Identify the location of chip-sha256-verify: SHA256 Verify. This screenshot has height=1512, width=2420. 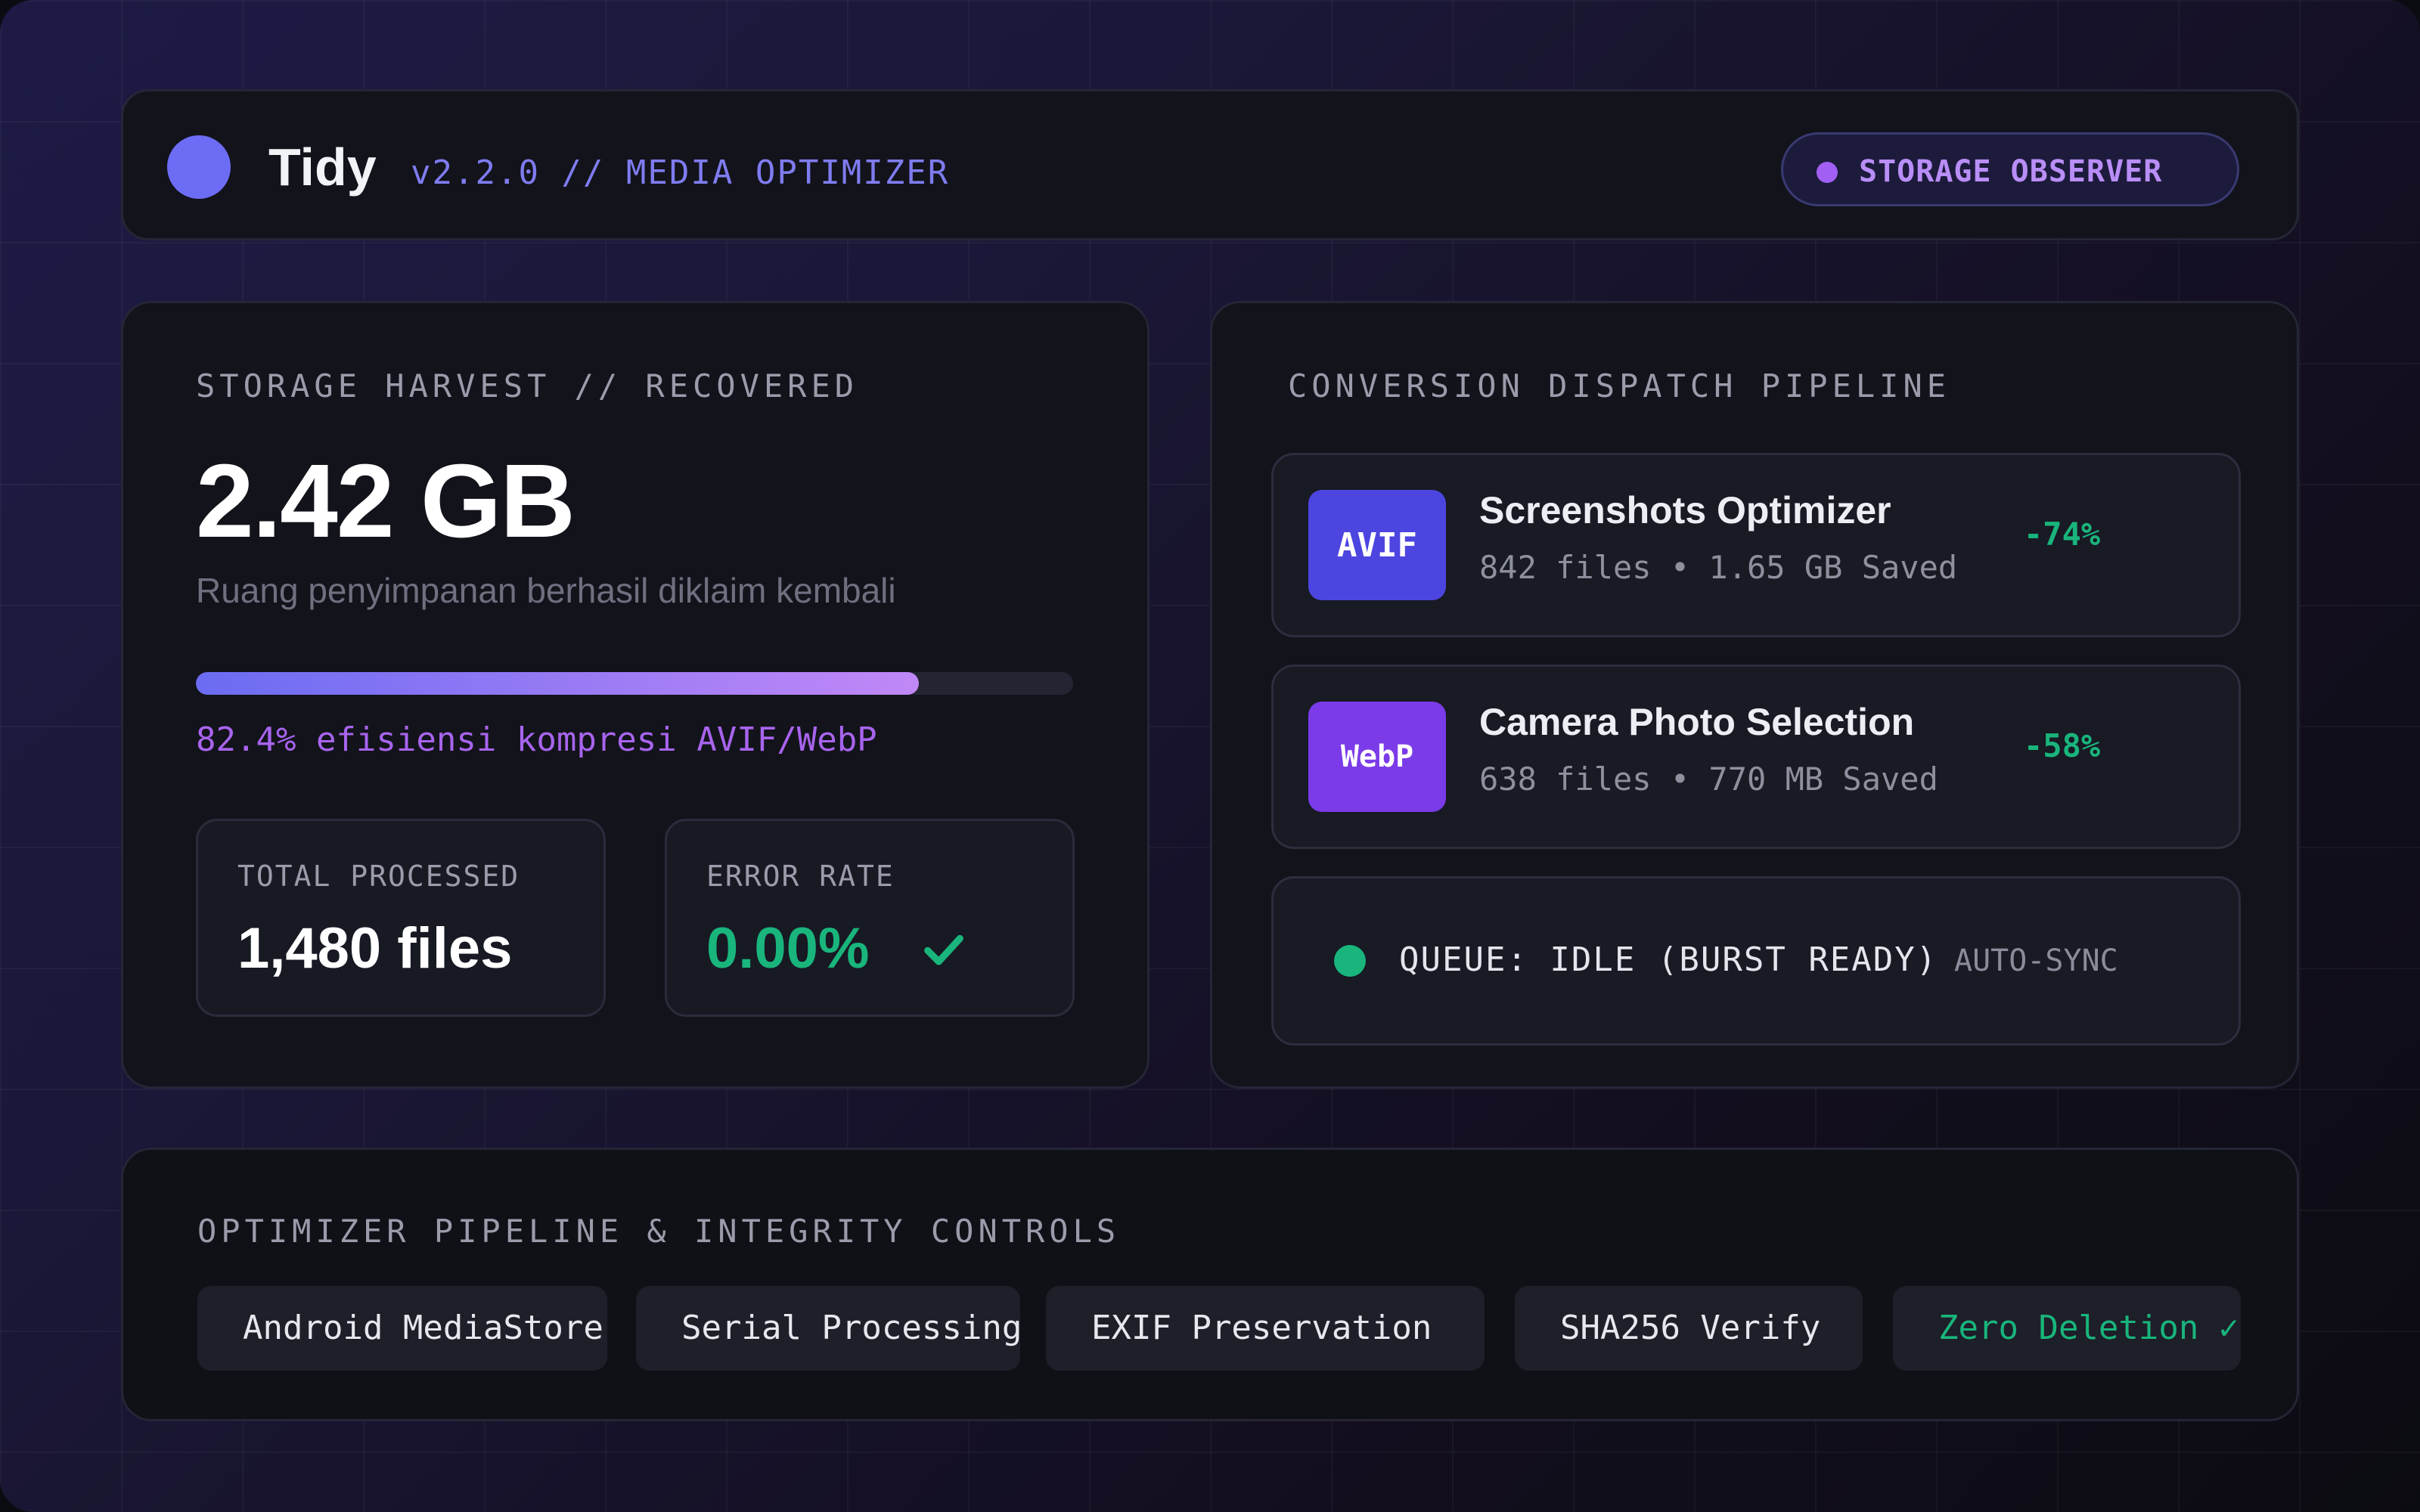
(1689, 1328).